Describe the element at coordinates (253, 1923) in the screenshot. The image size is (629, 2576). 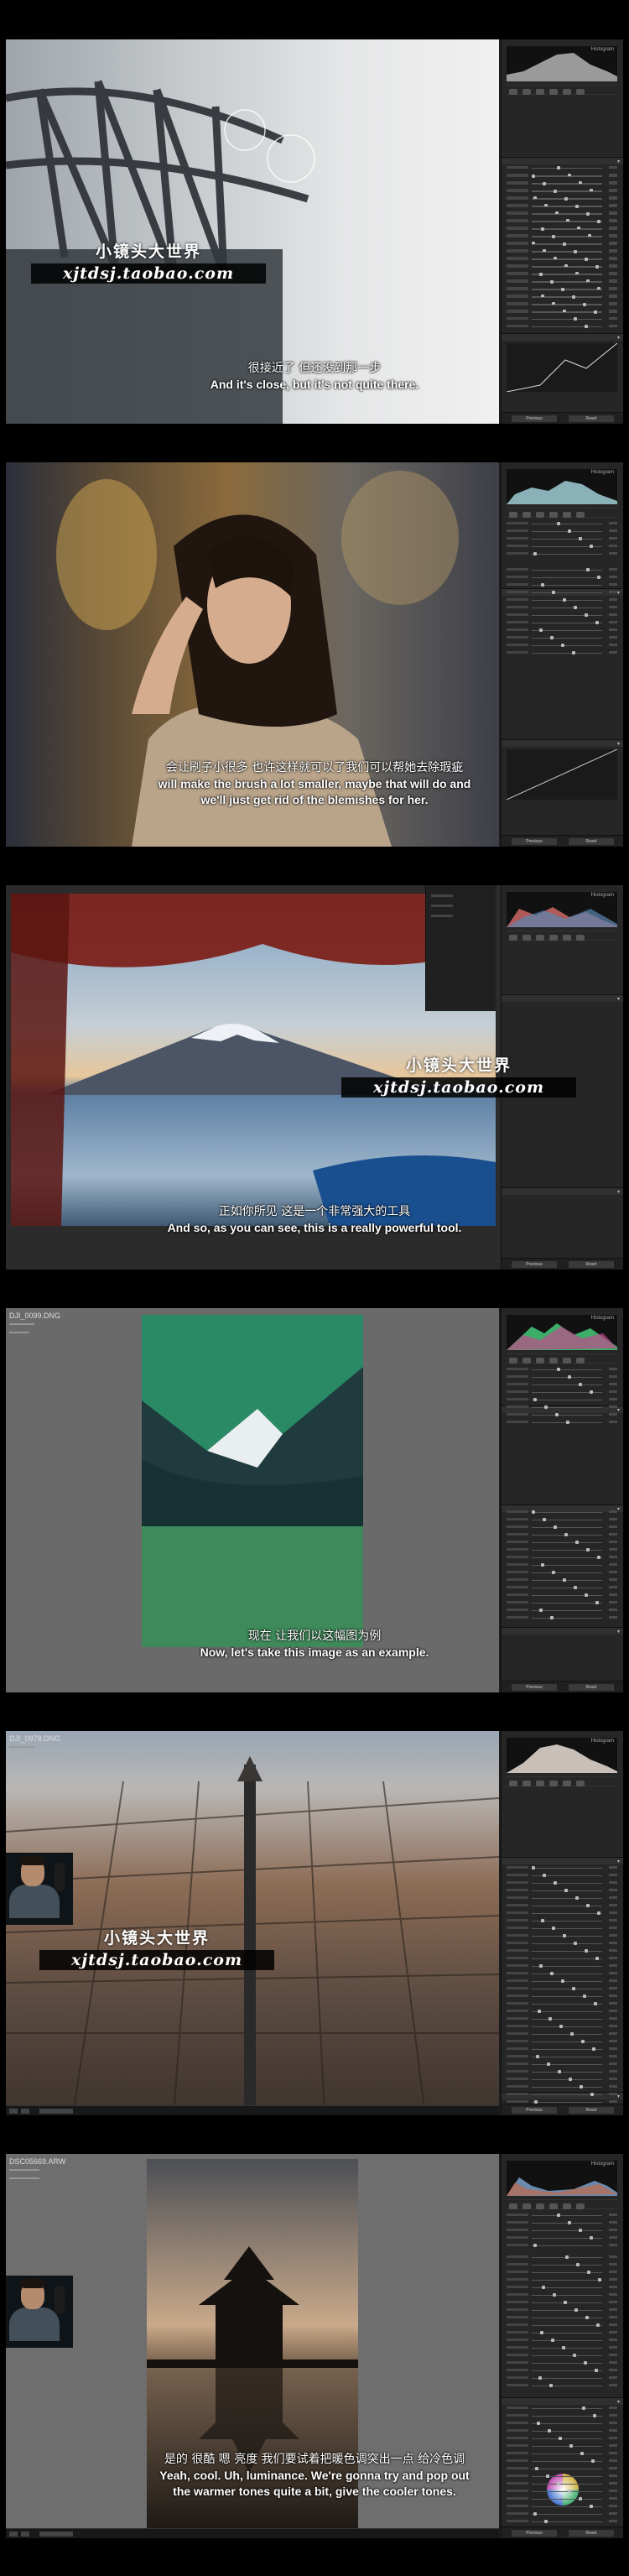
I see `photo-canvas: DJI_0978.DNG ▬▬▬▬▬` at that location.